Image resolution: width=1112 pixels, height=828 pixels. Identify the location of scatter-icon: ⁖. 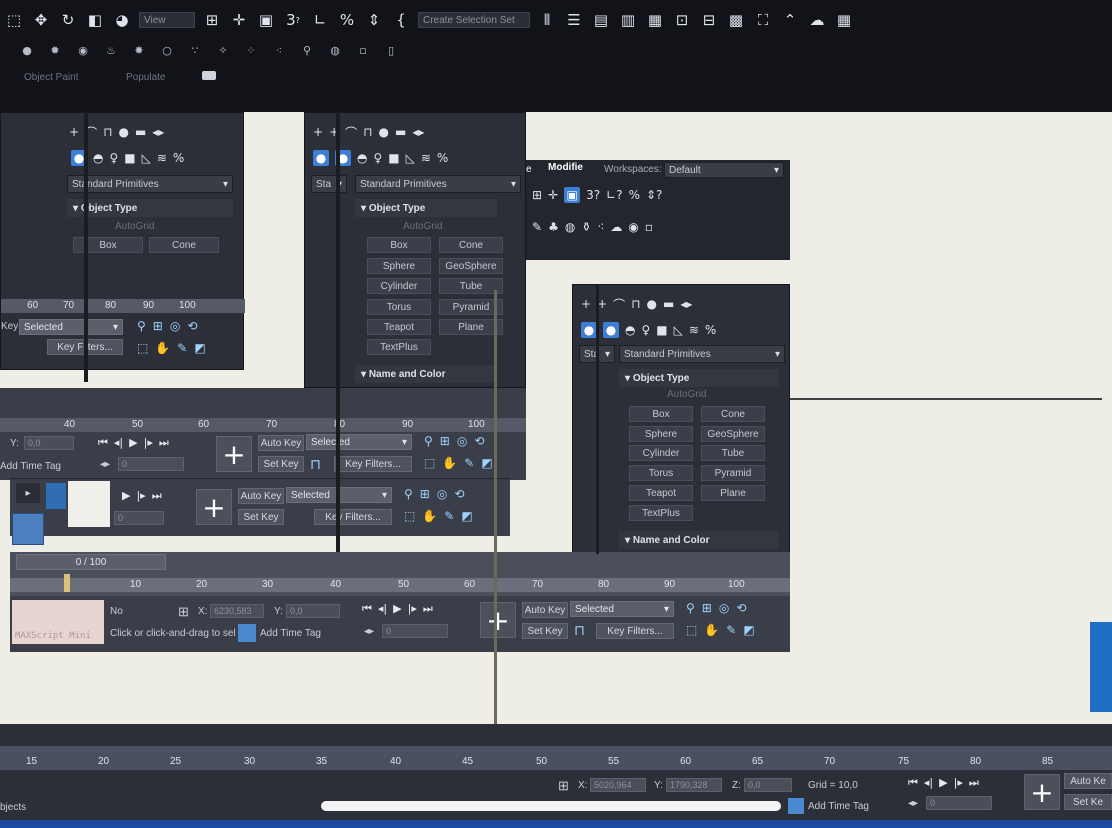
(279, 50).